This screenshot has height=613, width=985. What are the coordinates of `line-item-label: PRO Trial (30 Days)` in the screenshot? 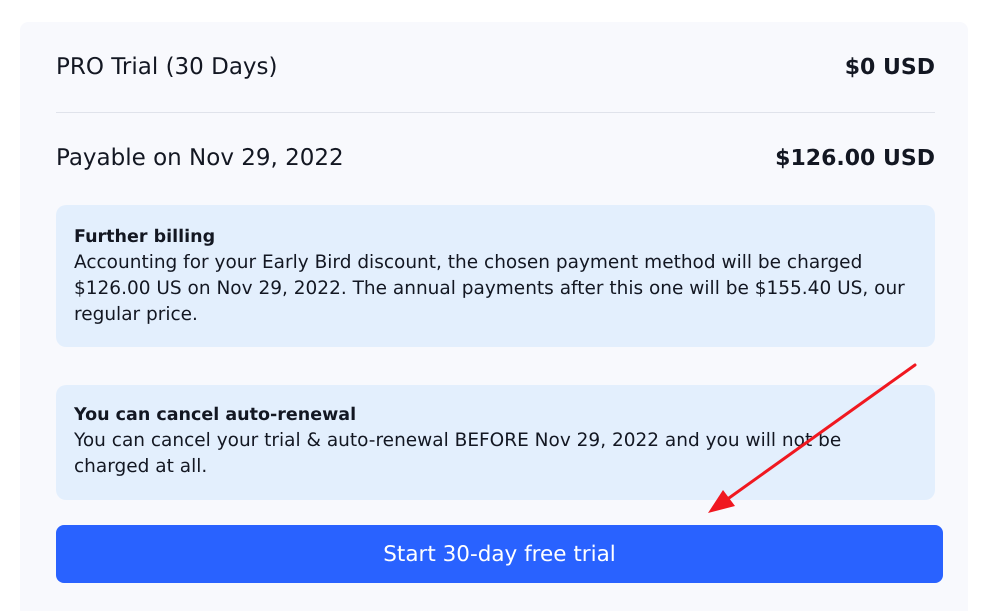 It's located at (167, 67).